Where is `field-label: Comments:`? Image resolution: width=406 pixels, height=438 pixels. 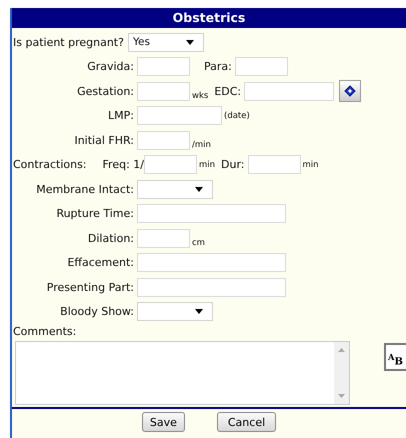 field-label: Comments: is located at coordinates (44, 331).